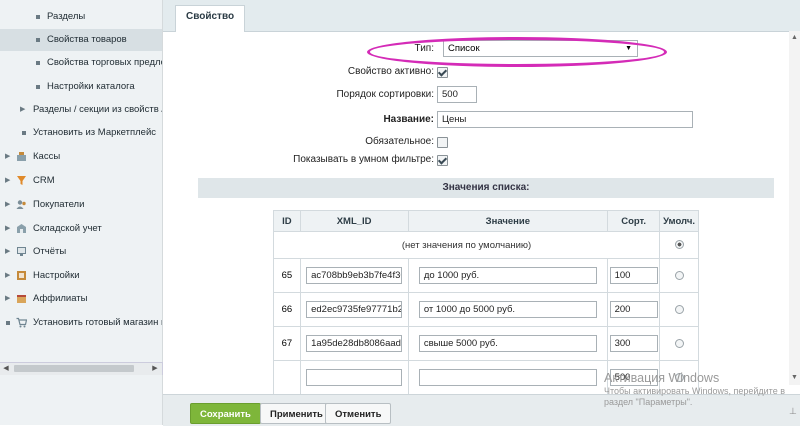 Image resolution: width=800 pixels, height=426 pixels. I want to click on xml-id-cell, so click(354, 377).